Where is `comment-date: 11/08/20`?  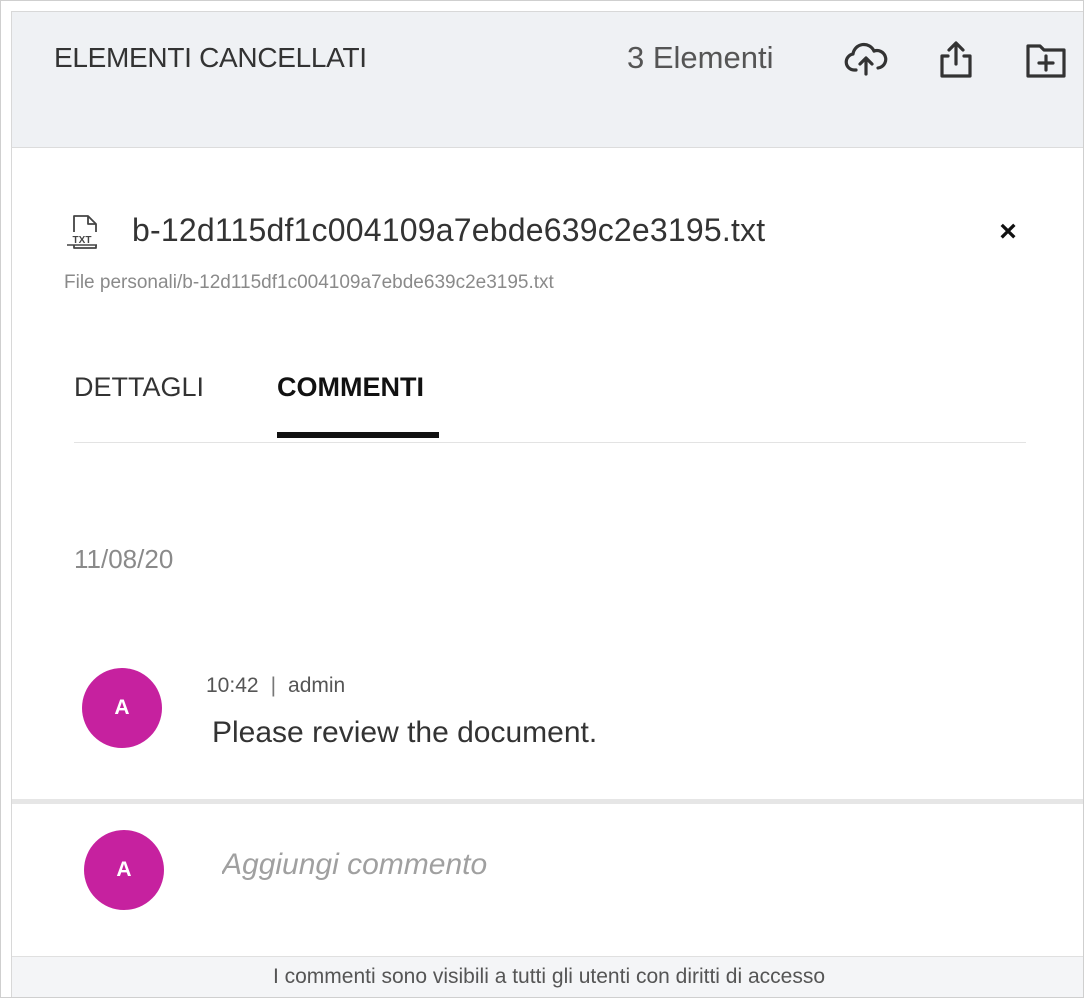 comment-date: 11/08/20 is located at coordinates (124, 559).